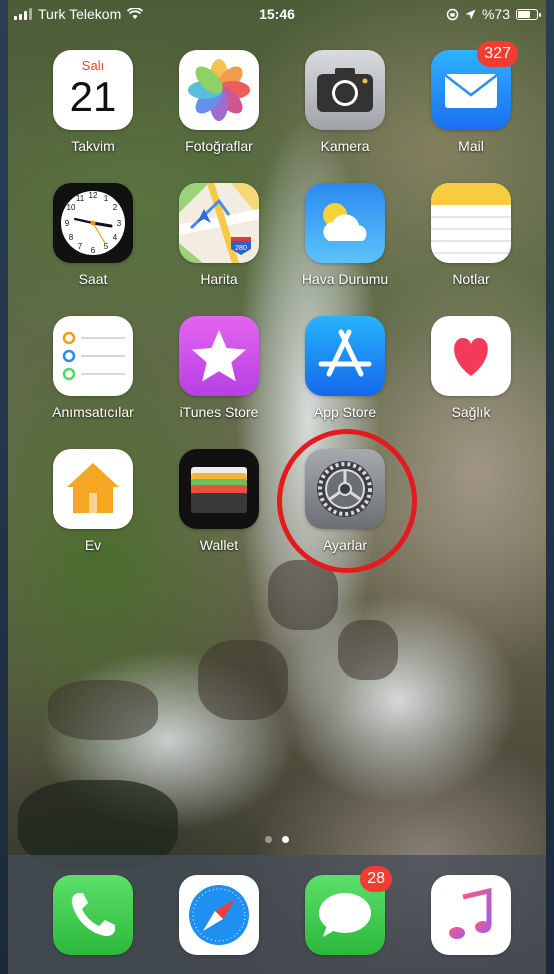 This screenshot has height=974, width=554. I want to click on weather-icon, so click(345, 223).